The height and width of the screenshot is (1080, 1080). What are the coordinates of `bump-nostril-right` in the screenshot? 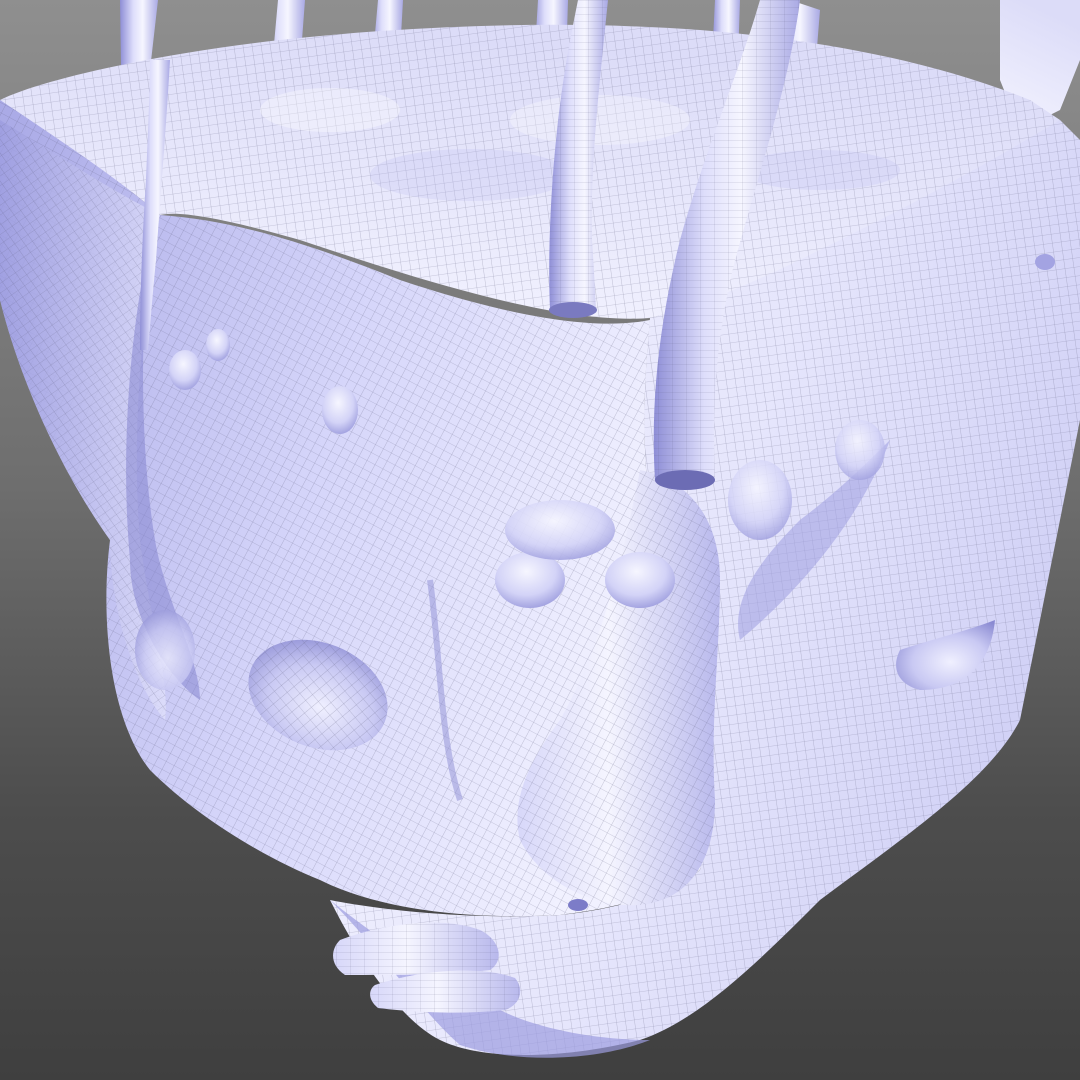 It's located at (640, 580).